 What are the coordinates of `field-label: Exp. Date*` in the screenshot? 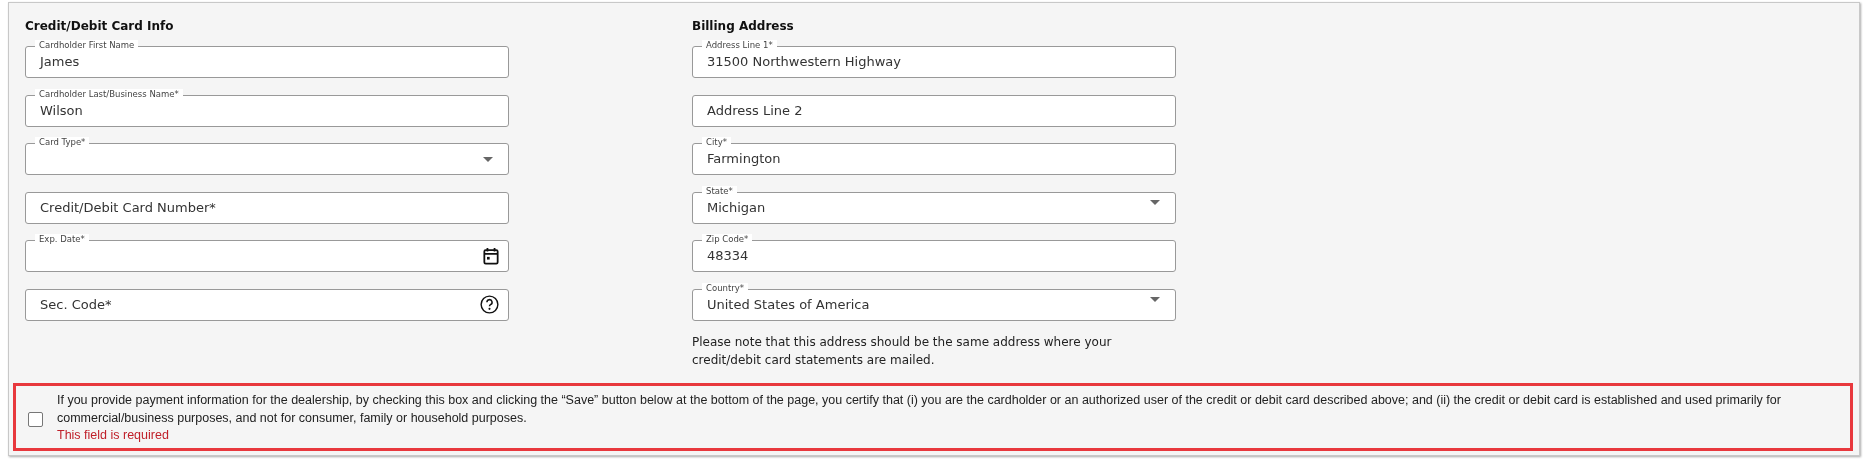 It's located at (62, 239).